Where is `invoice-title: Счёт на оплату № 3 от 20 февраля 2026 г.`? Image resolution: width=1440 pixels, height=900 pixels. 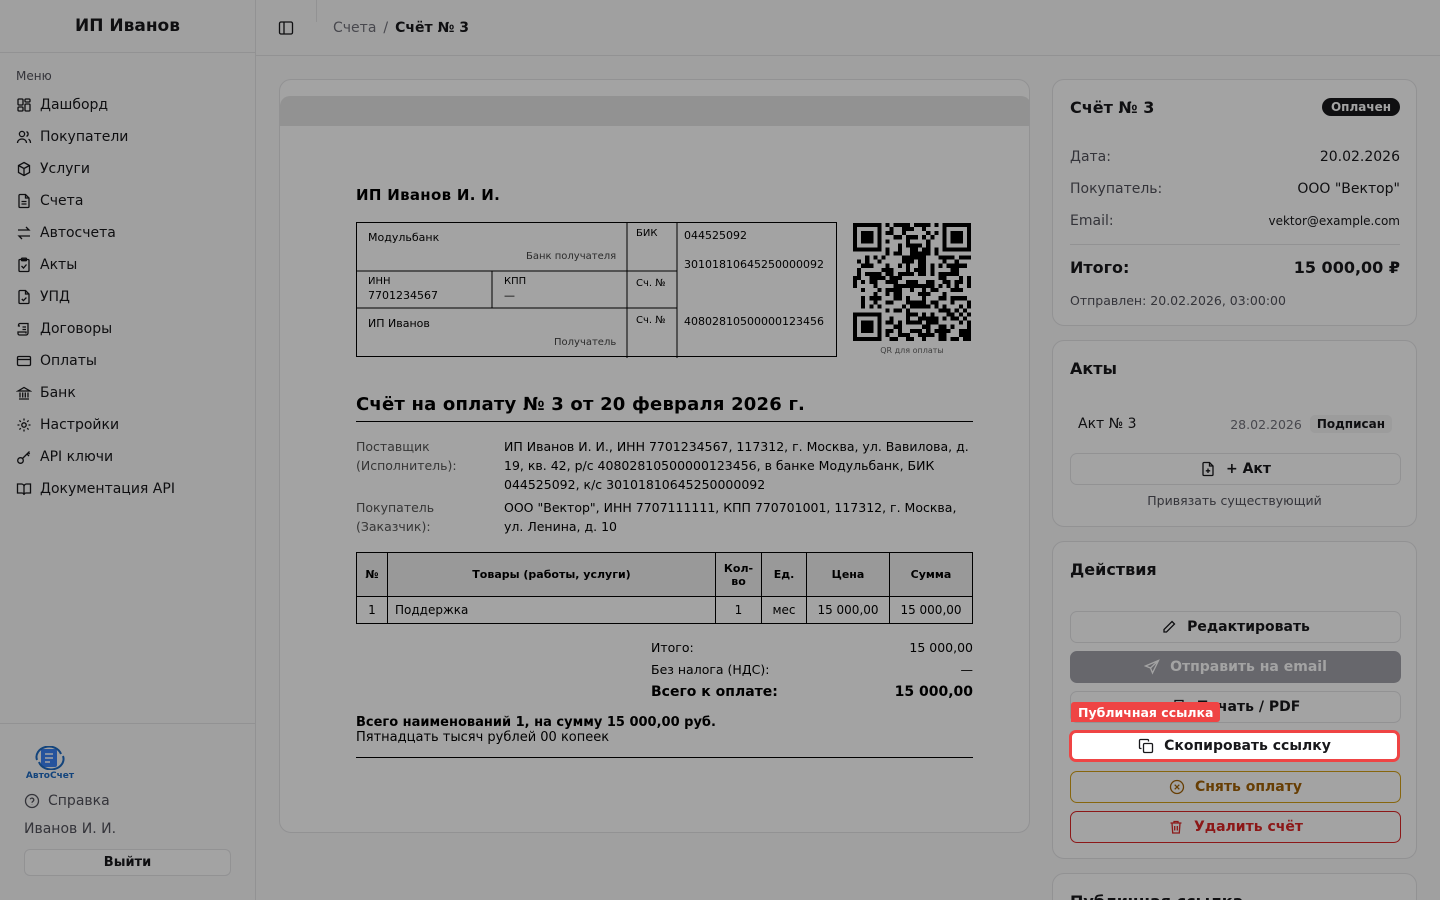 invoice-title: Счёт на оплату № 3 от 20 февраля 2026 г. is located at coordinates (664, 408).